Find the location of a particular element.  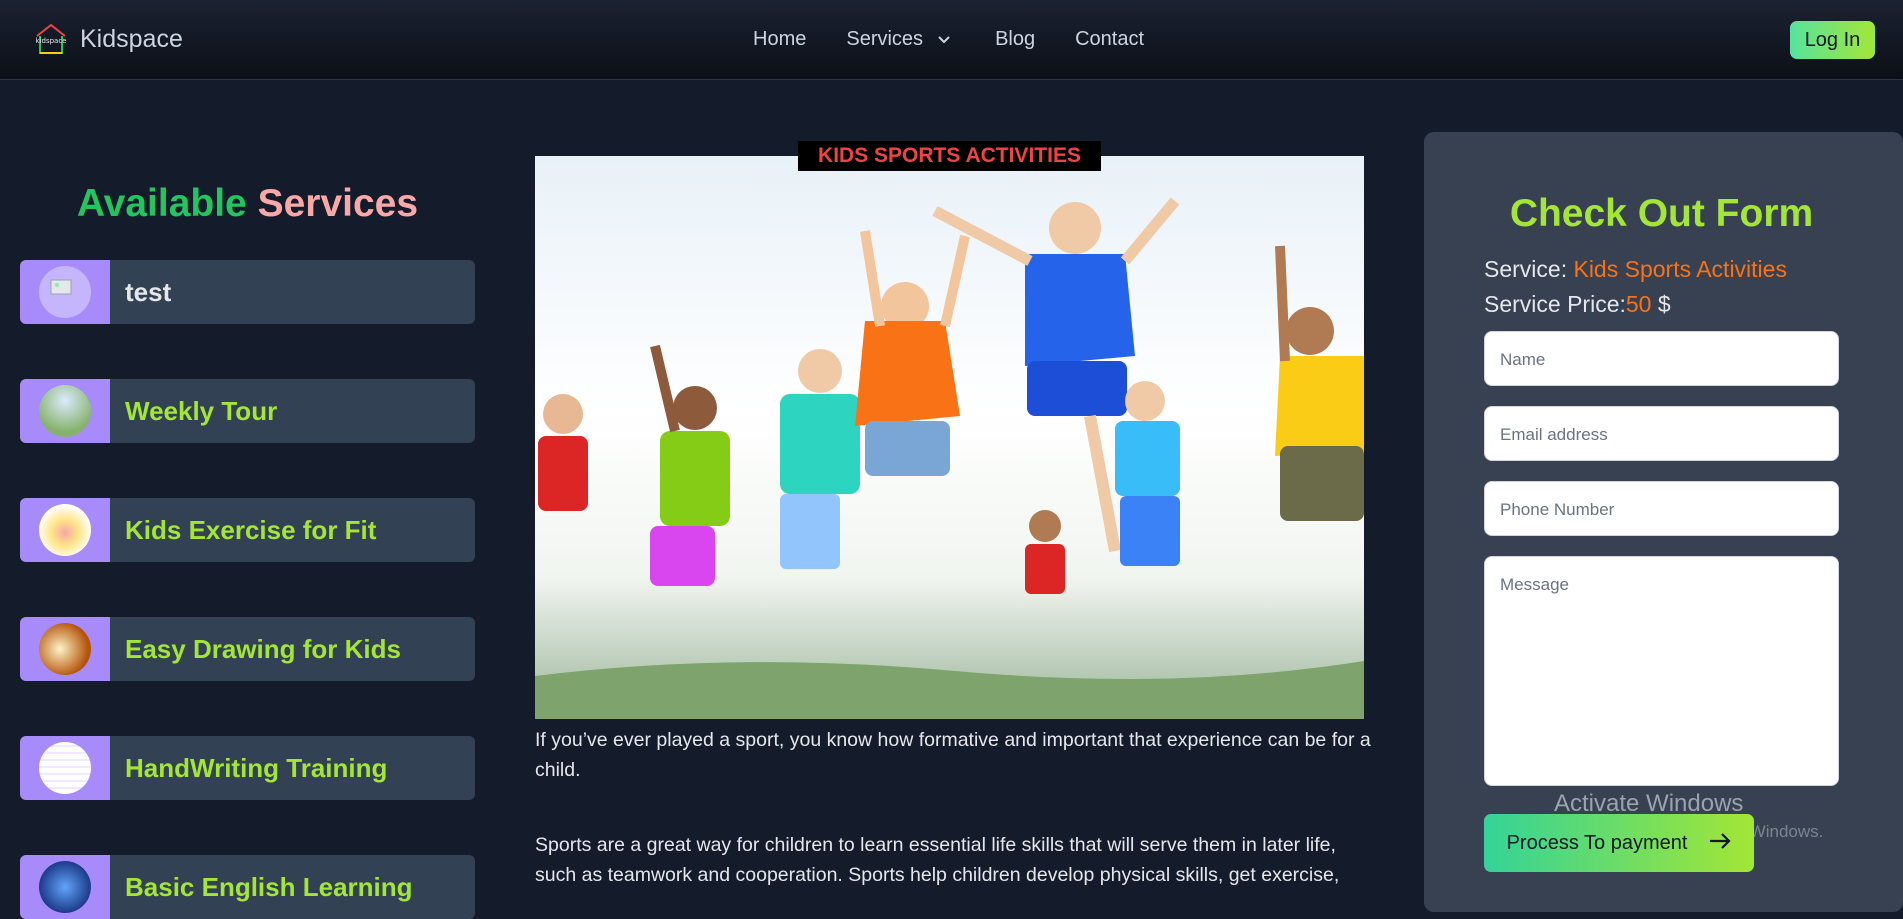

service-item-kids-exercise: Kids Exercise for Fit is located at coordinates (247, 530).